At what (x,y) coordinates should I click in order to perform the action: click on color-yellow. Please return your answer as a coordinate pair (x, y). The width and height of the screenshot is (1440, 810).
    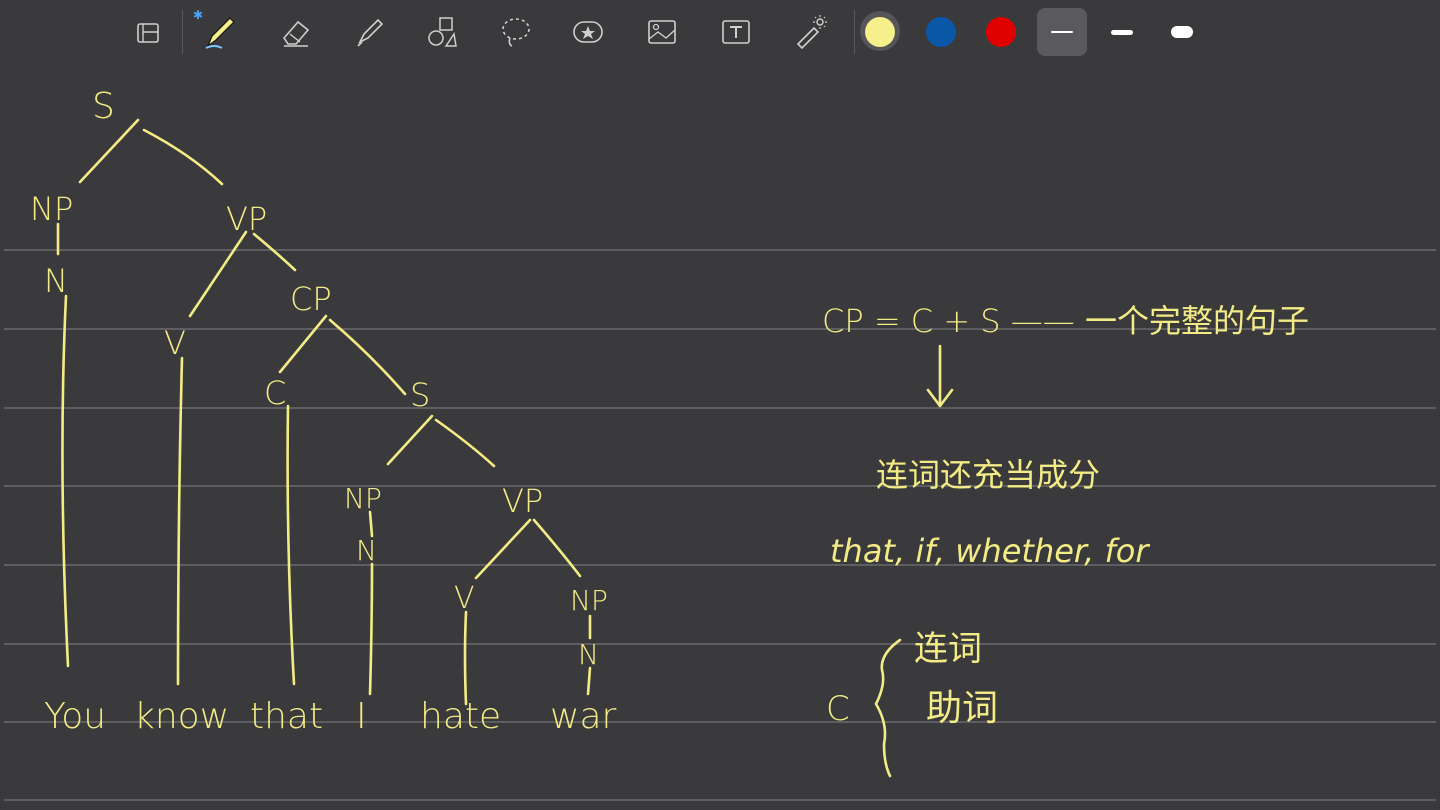
    Looking at the image, I should click on (880, 32).